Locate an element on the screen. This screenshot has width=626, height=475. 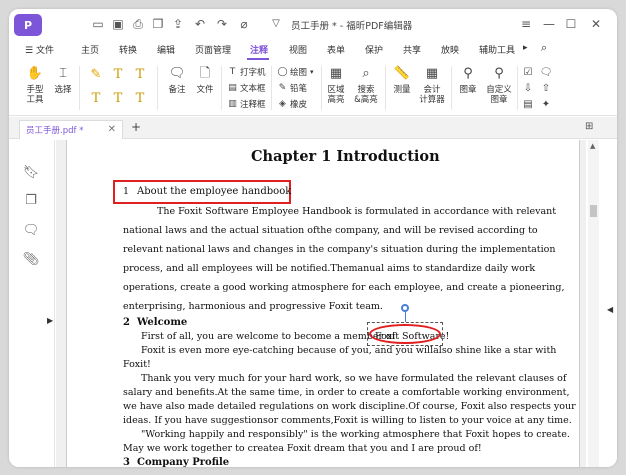
pages-icon: ❐ is located at coordinates (31, 200).